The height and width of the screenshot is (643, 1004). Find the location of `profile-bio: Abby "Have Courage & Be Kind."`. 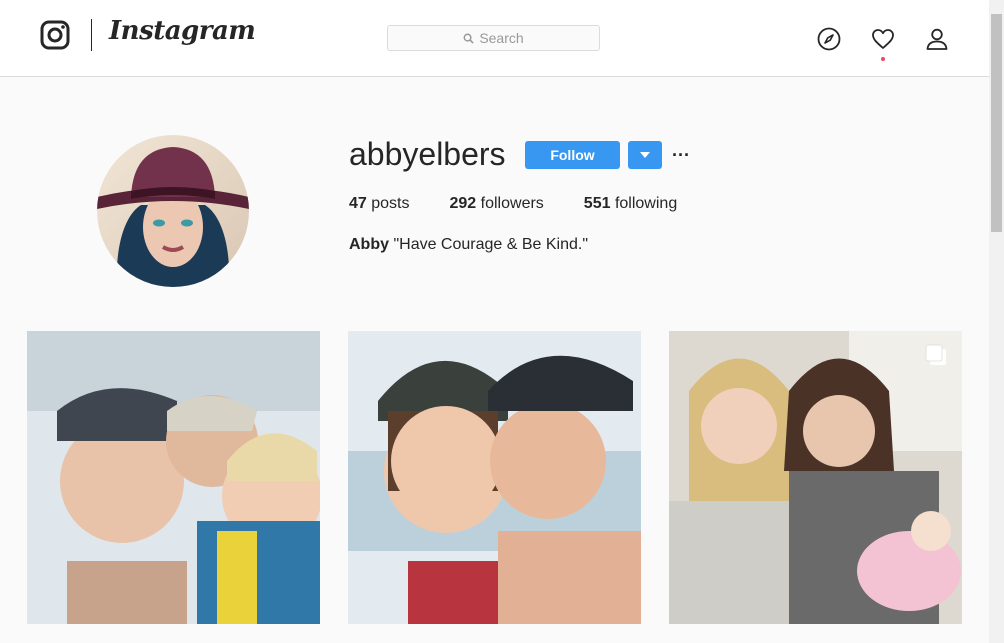

profile-bio: Abby "Have Courage & Be Kind." is located at coordinates (468, 245).